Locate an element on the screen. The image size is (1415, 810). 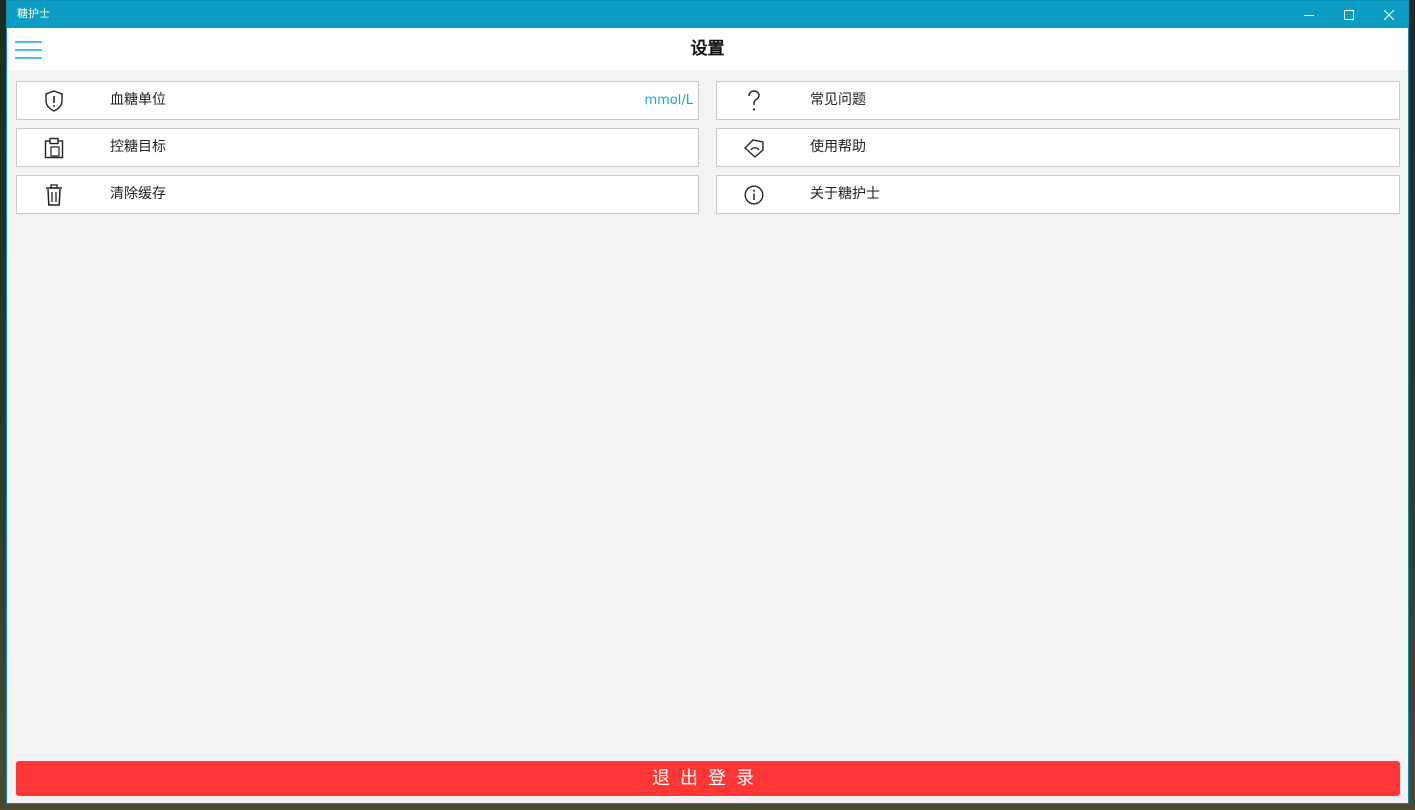
setting-about: 关于糖护士 is located at coordinates (1058, 194).